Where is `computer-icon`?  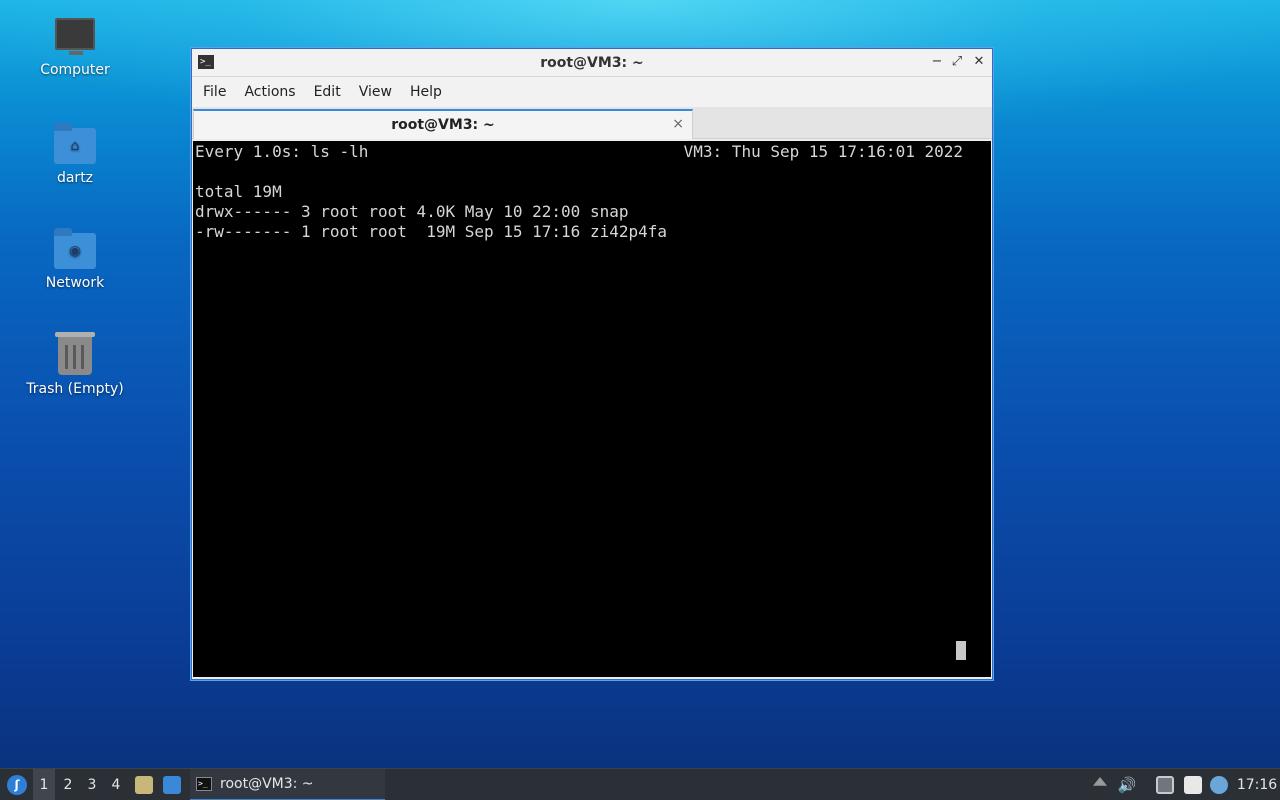
computer-icon is located at coordinates (75, 36).